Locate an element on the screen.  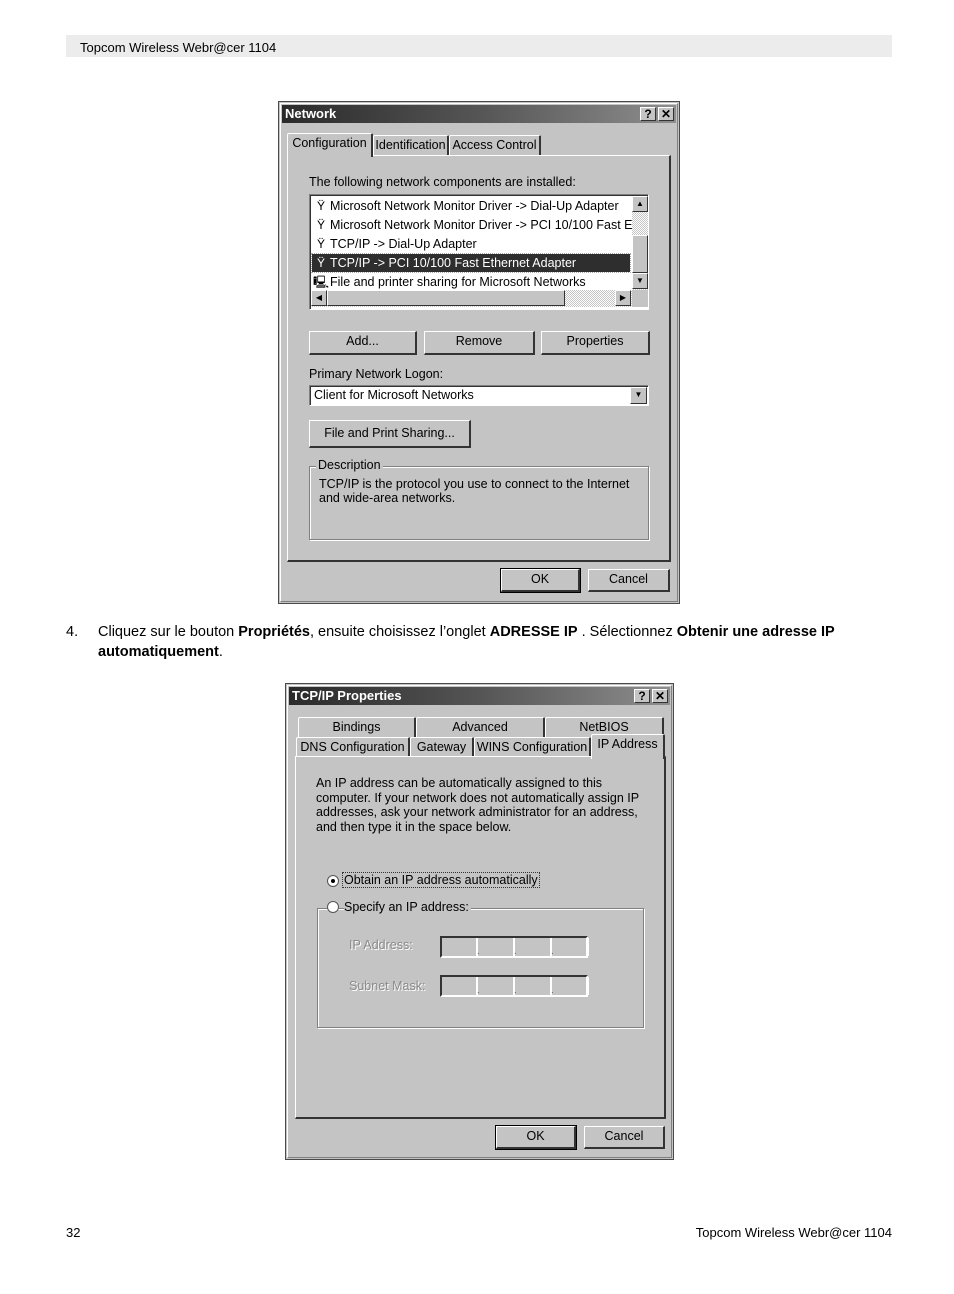
emphasis-text: Propriétés is located at coordinates (274, 632).